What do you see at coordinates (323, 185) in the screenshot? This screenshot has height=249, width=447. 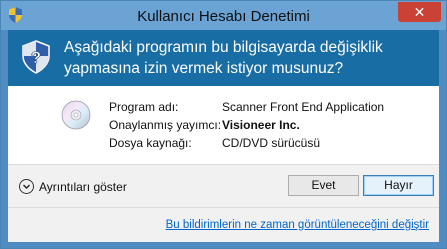 I see `yes-button: Evet` at bounding box center [323, 185].